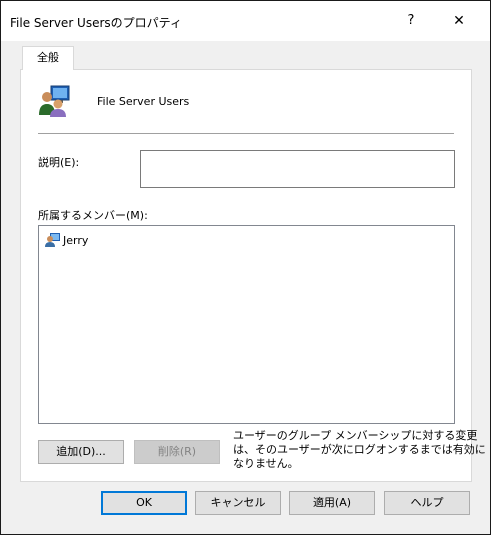 This screenshot has width=491, height=535. Describe the element at coordinates (52, 240) in the screenshot. I see `user-icon` at that location.